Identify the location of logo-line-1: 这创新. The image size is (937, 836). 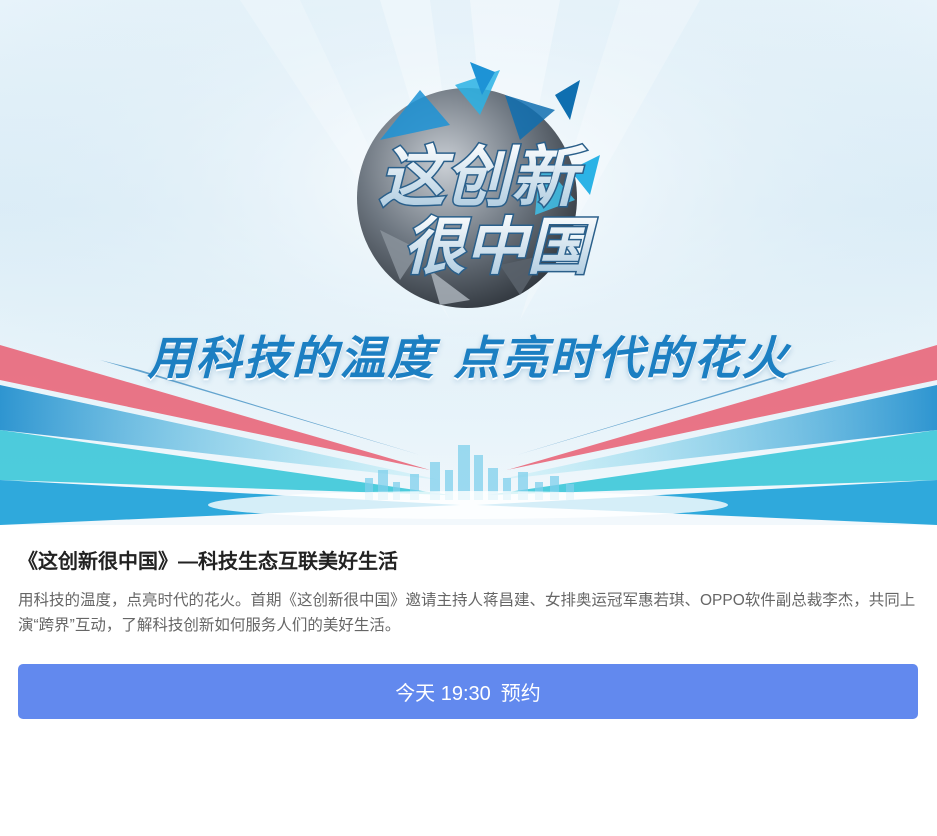
(483, 177).